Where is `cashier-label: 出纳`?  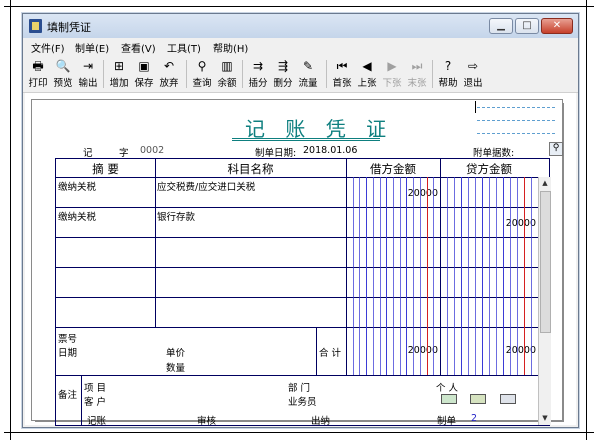
cashier-label: 出纳 is located at coordinates (321, 421).